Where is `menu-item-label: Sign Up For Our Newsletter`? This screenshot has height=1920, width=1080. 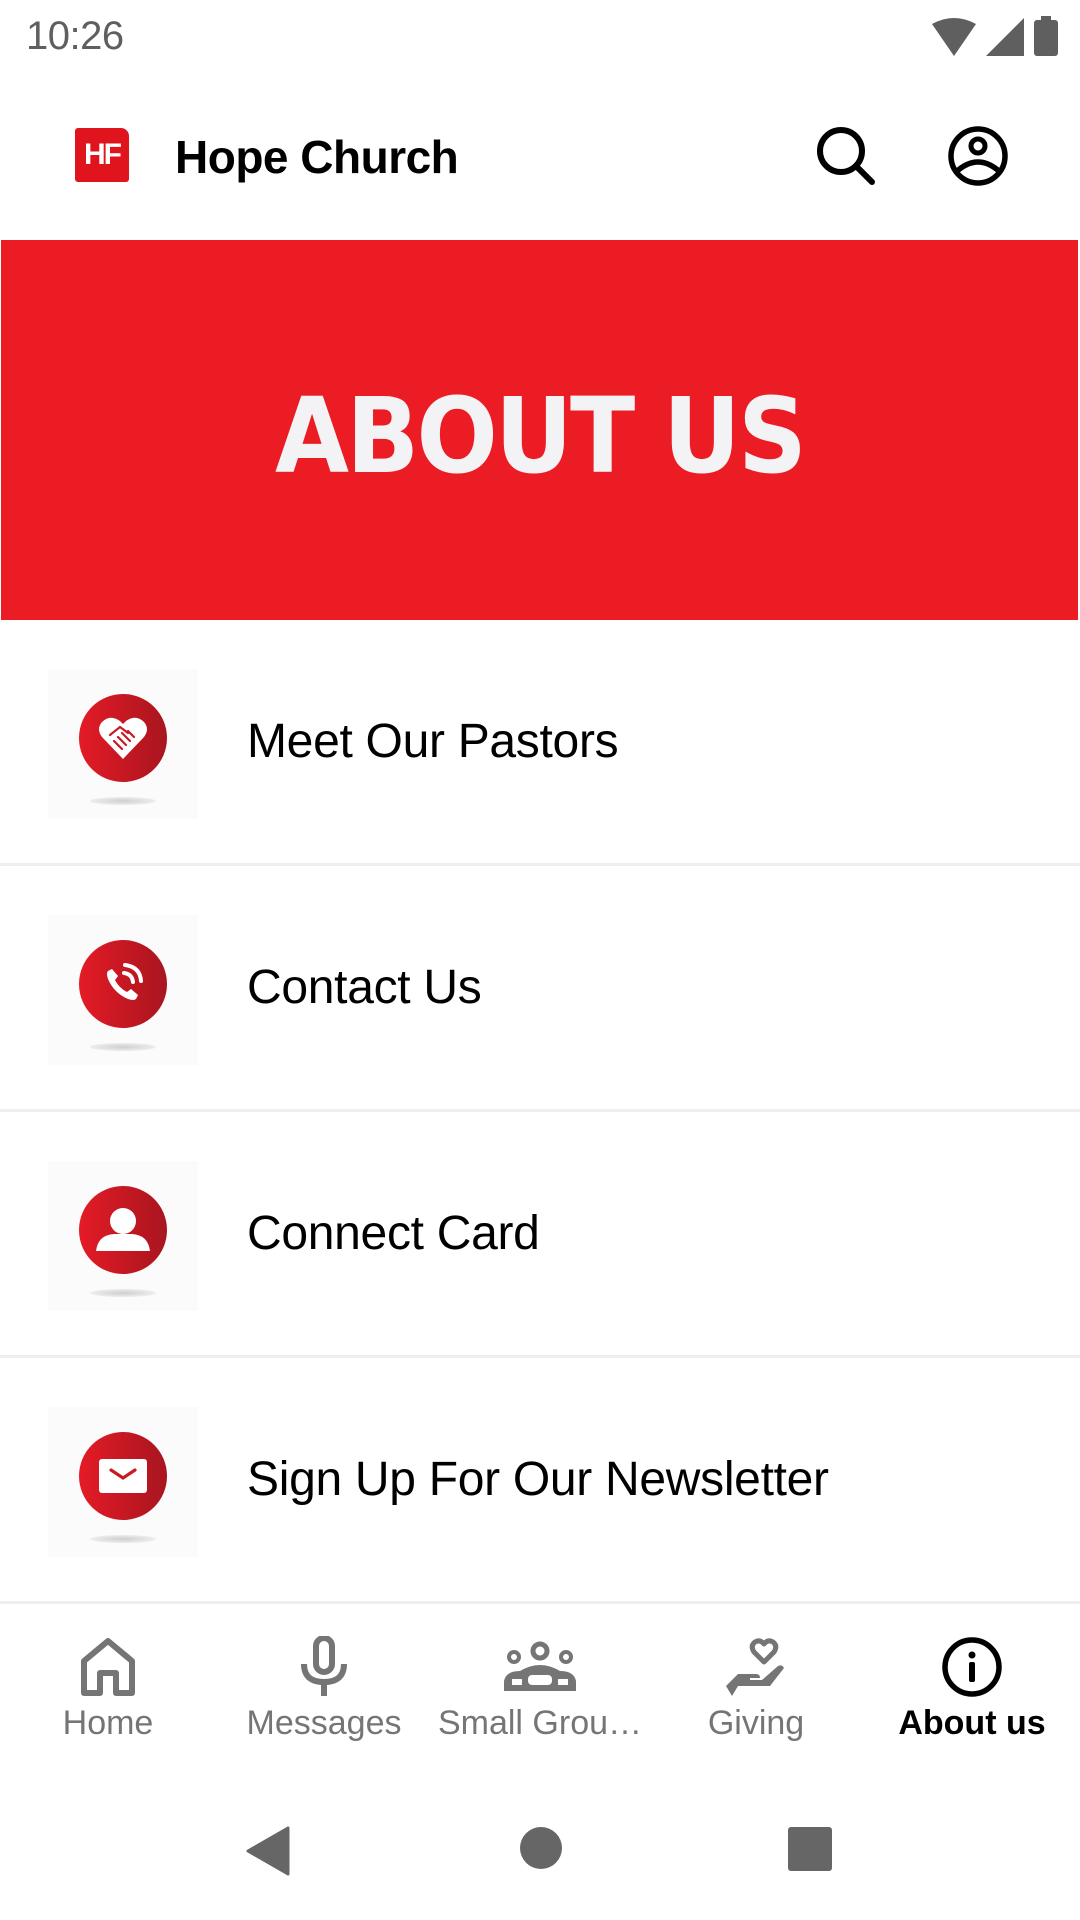
menu-item-label: Sign Up For Our Newsletter is located at coordinates (538, 1479).